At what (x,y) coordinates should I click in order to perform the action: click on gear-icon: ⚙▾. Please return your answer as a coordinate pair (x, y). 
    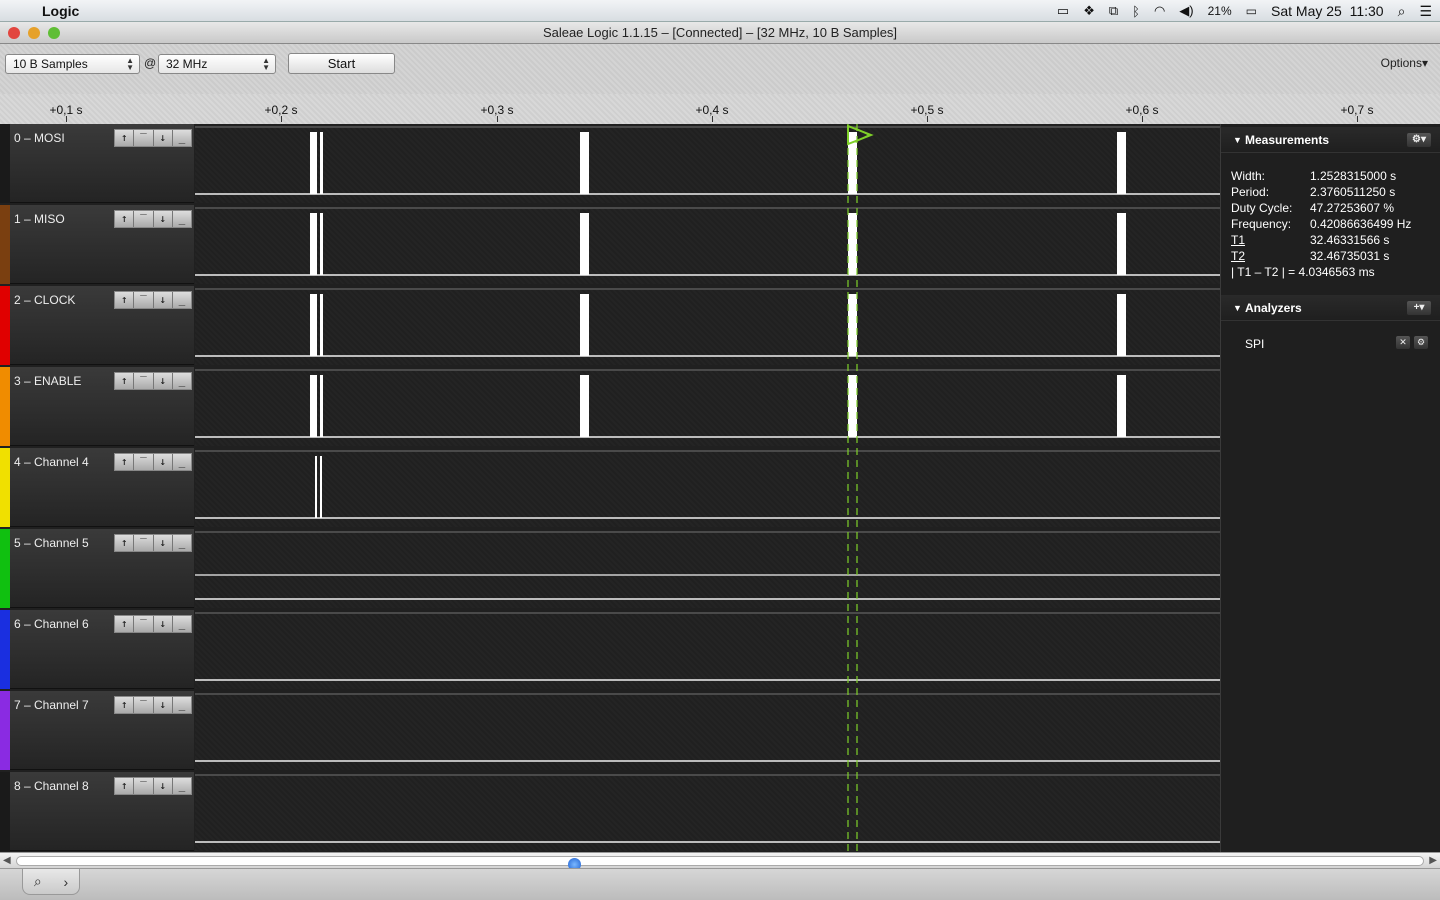
    Looking at the image, I should click on (1419, 140).